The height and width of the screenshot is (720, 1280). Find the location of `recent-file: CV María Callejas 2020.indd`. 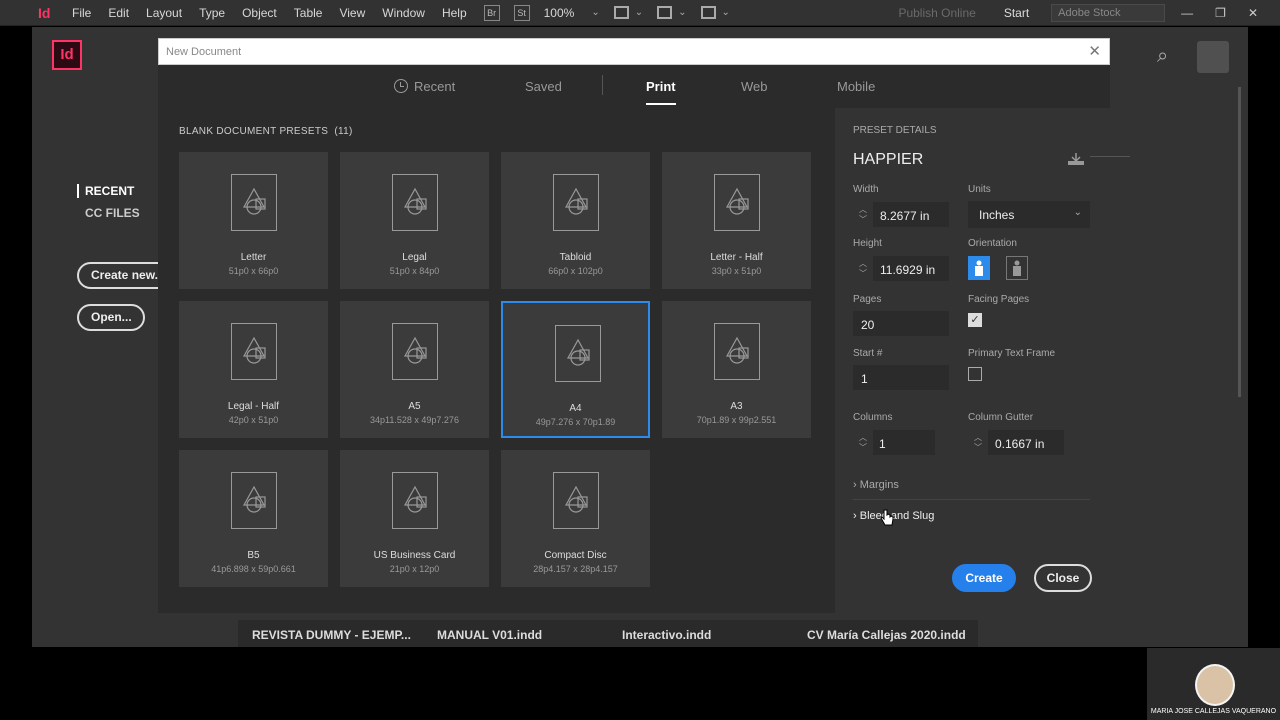

recent-file: CV María Callejas 2020.indd is located at coordinates (885, 633).